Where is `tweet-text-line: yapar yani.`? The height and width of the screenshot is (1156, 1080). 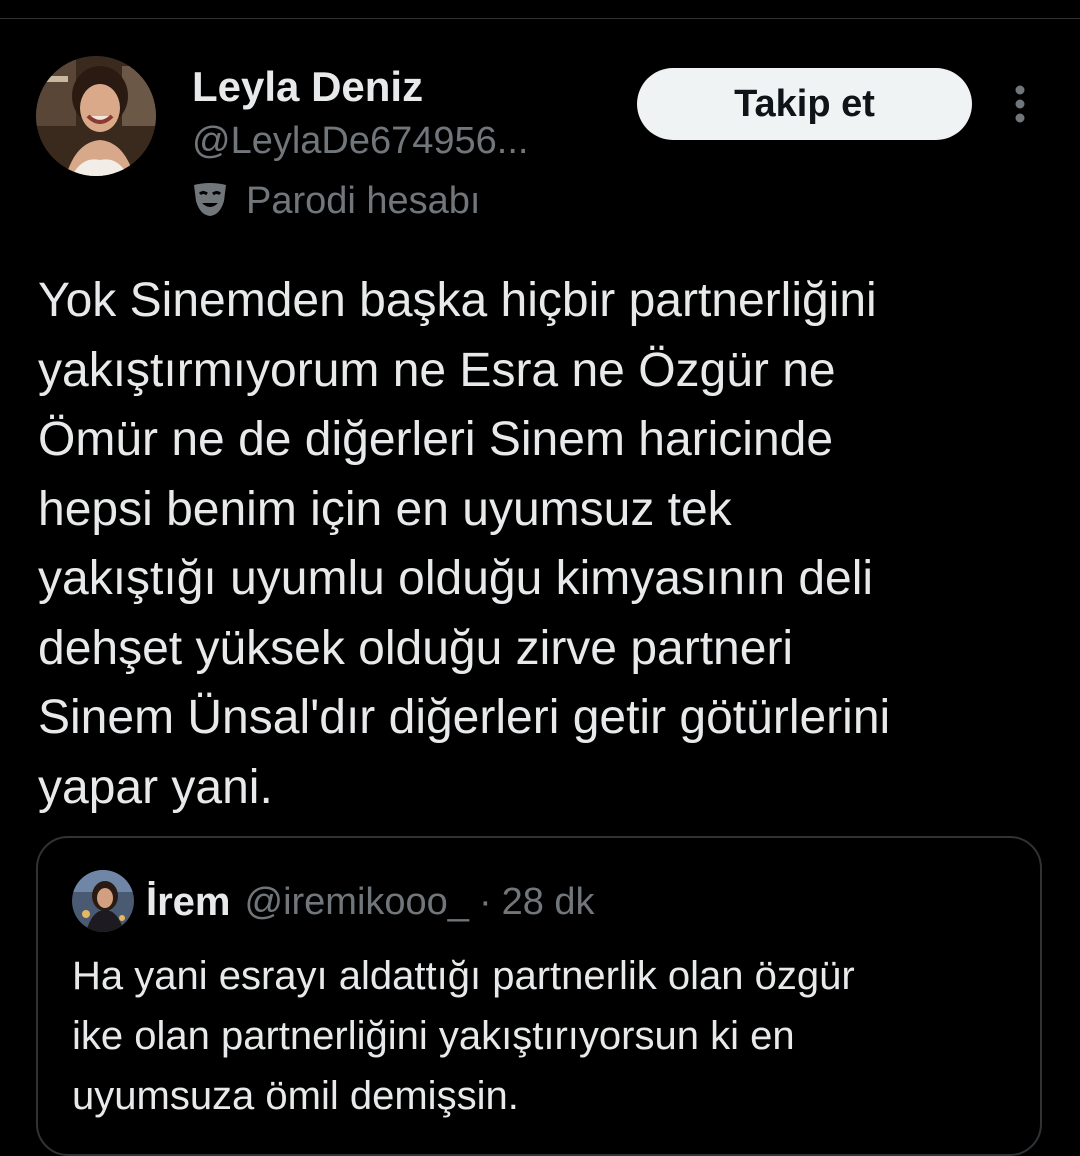
tweet-text-line: yapar yani. is located at coordinates (155, 787).